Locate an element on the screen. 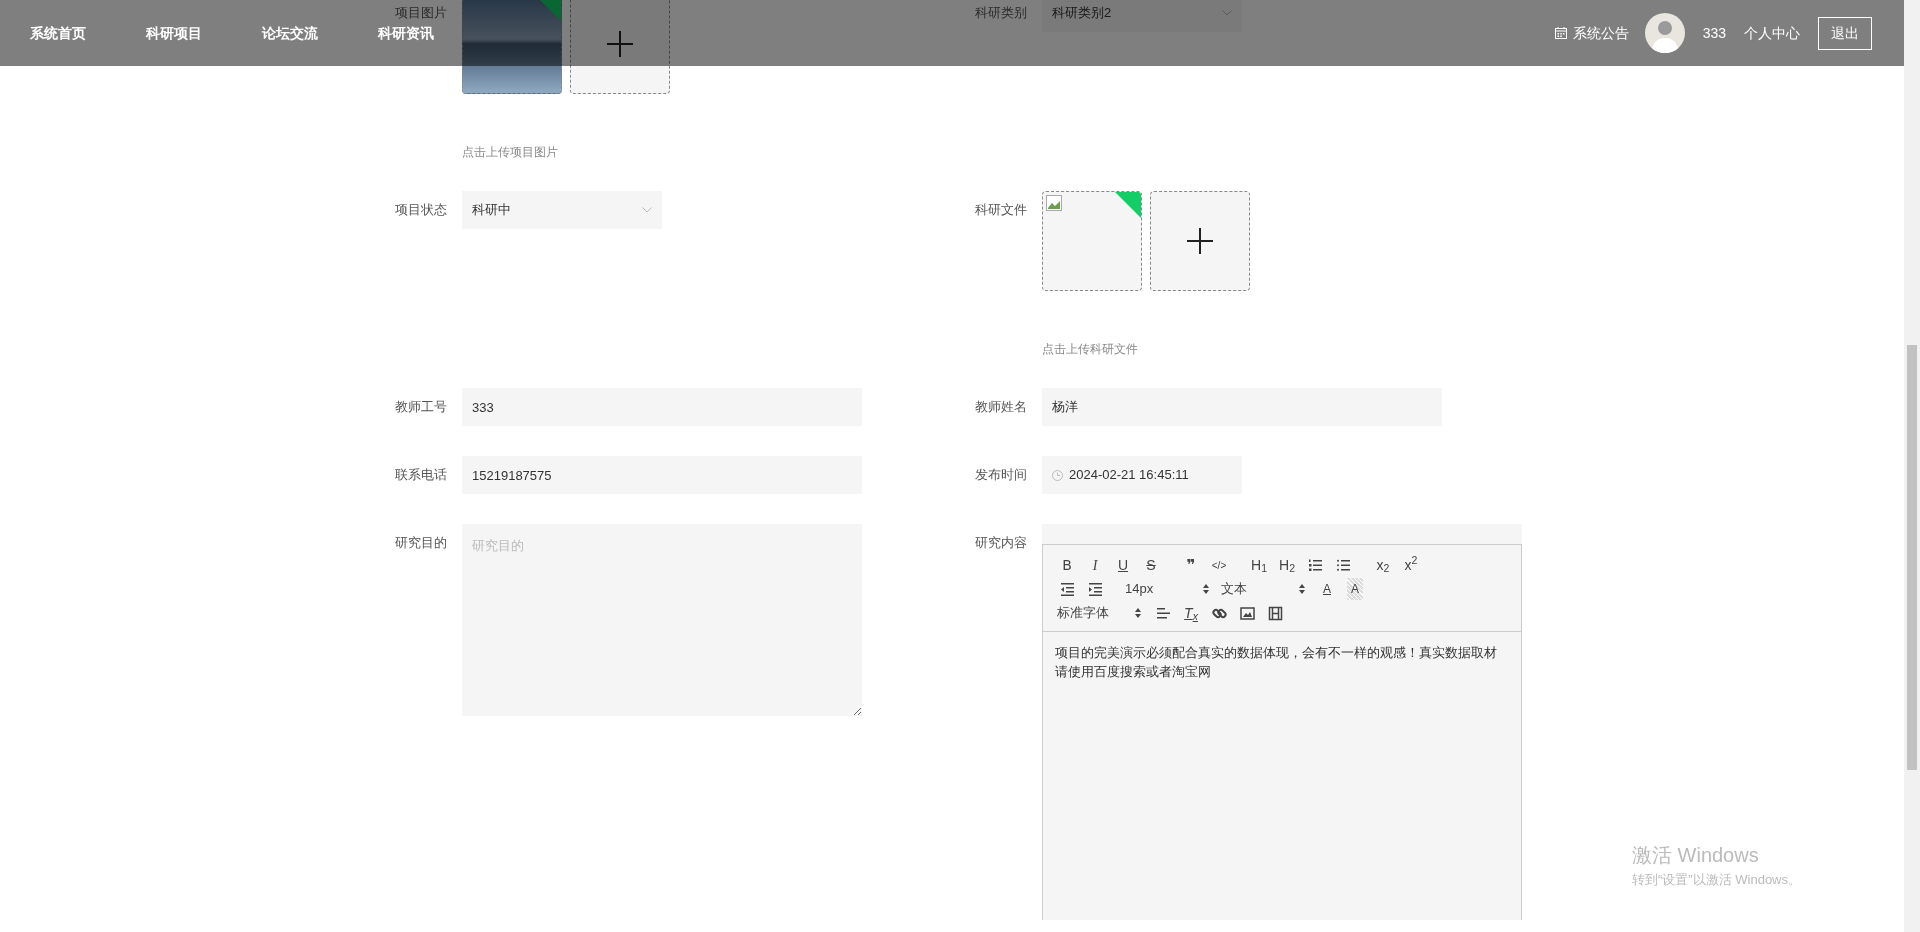 The height and width of the screenshot is (932, 1920). select-field: 科研类别2 is located at coordinates (1142, 16).